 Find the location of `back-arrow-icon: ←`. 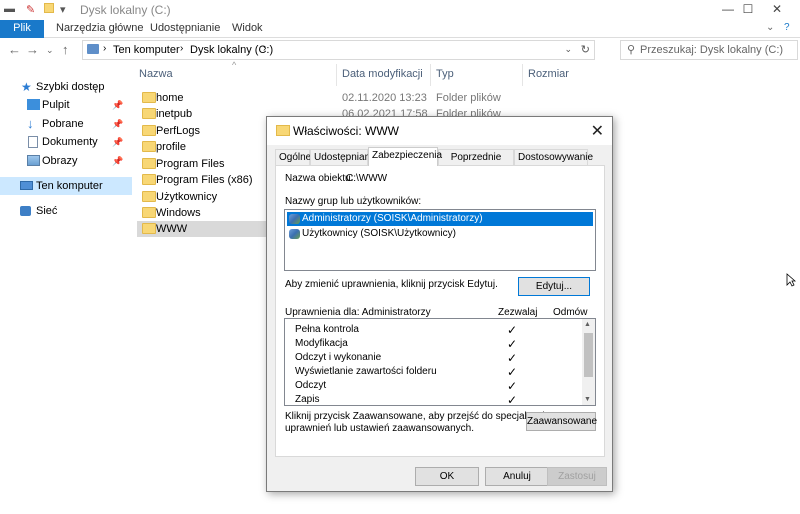

back-arrow-icon: ← is located at coordinates (14, 49).